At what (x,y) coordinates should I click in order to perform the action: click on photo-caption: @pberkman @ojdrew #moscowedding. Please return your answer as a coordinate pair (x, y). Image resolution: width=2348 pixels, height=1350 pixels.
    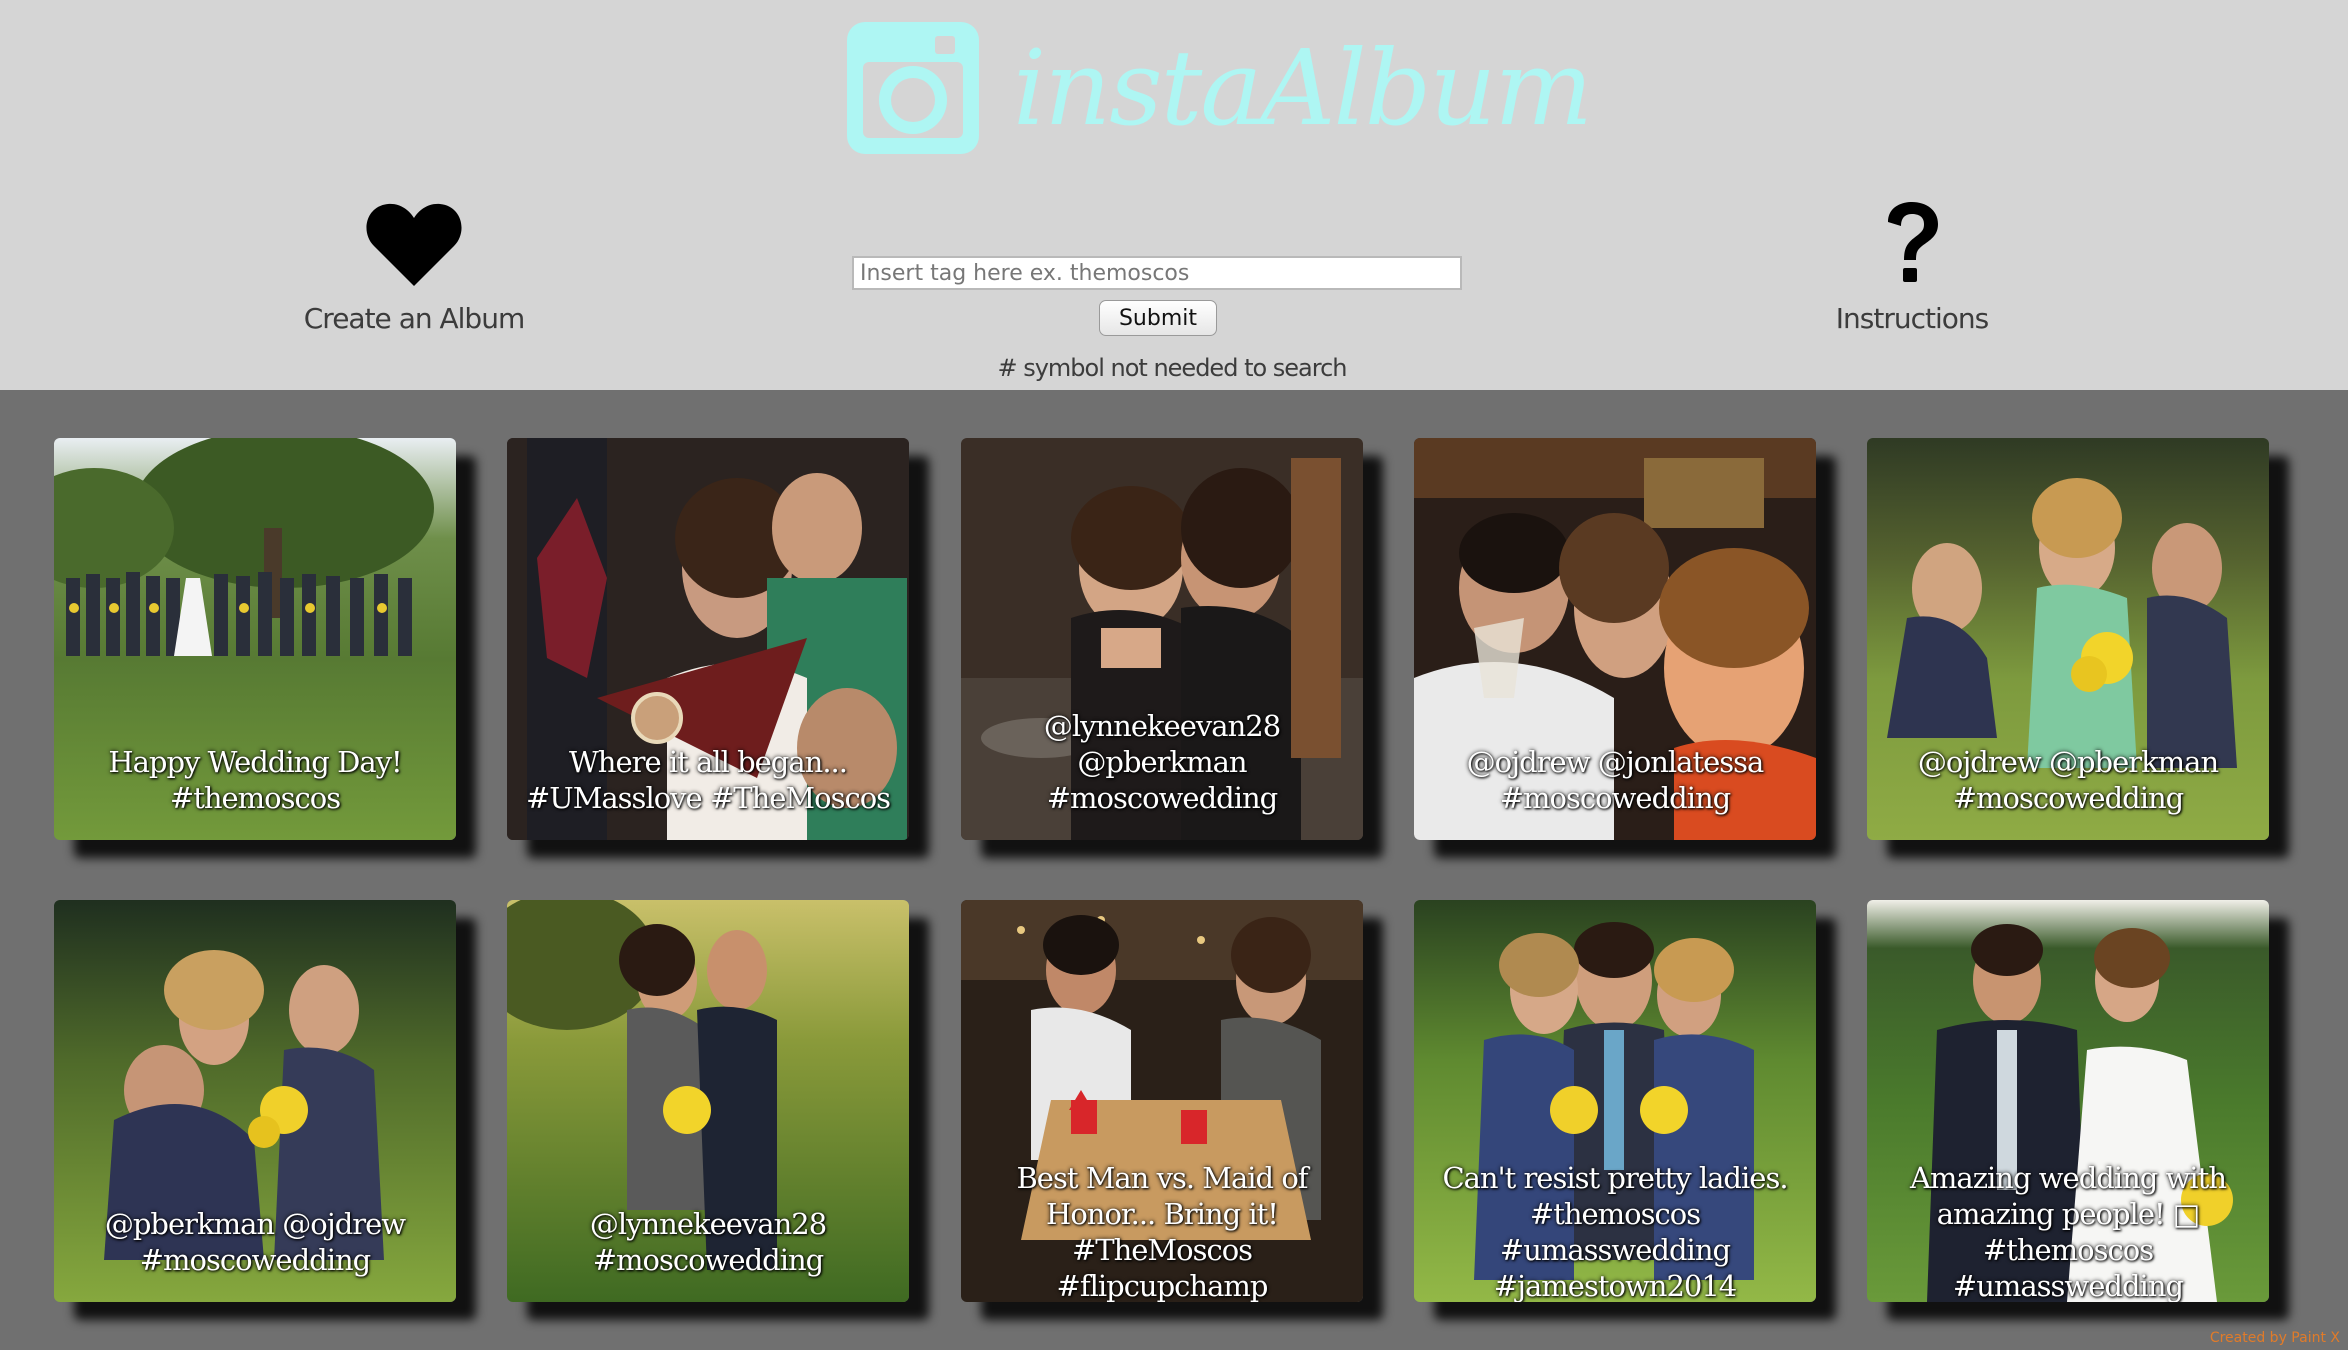
    Looking at the image, I should click on (255, 1242).